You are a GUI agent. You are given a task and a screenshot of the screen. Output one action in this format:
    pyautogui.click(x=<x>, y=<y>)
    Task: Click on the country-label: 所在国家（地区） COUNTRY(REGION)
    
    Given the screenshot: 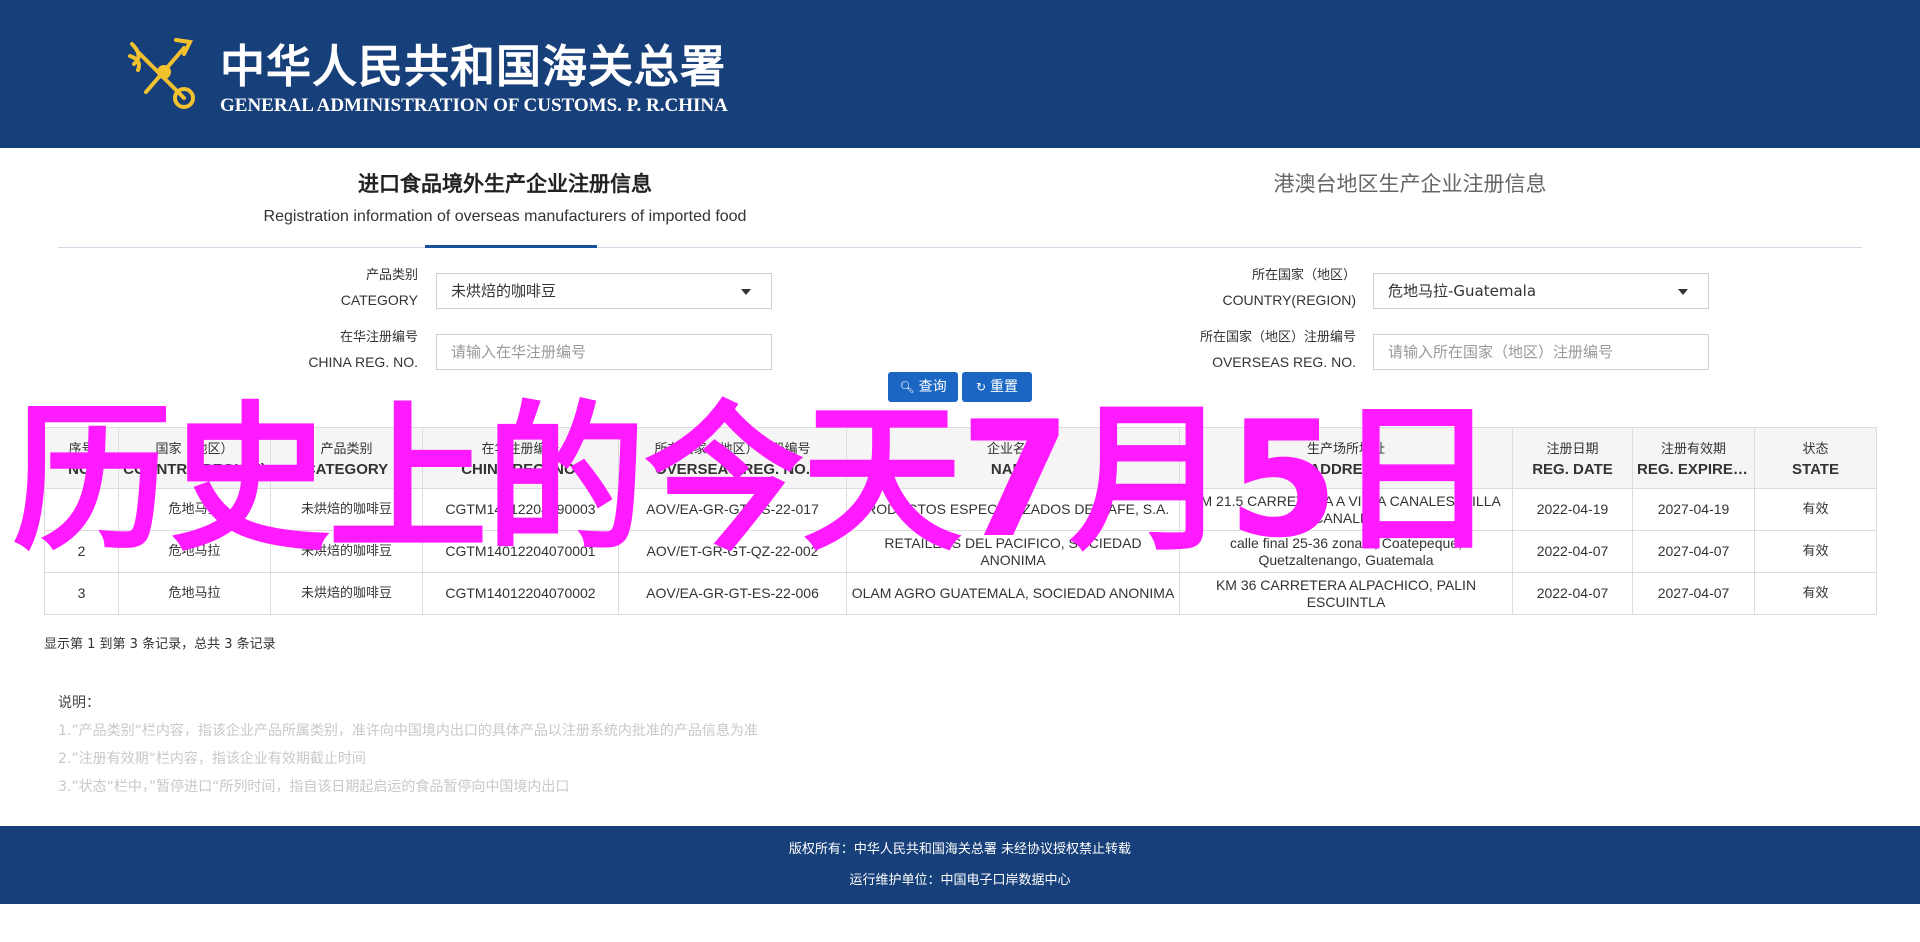 What is the action you would take?
    pyautogui.click(x=1289, y=288)
    